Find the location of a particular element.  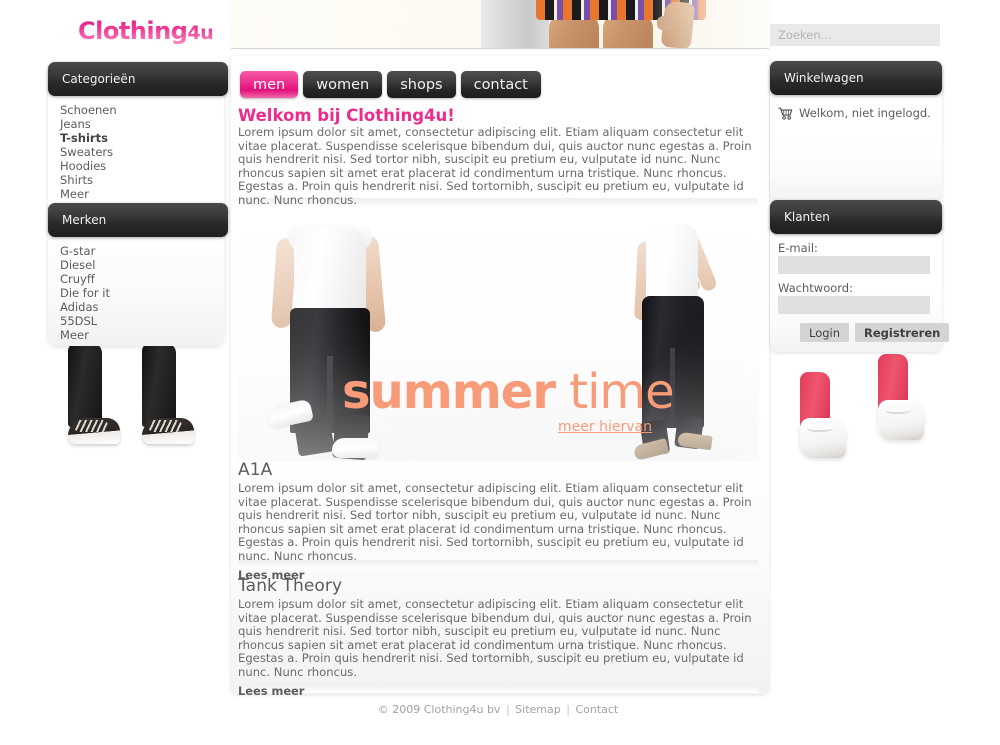

hero-title: summer time is located at coordinates (508, 392).